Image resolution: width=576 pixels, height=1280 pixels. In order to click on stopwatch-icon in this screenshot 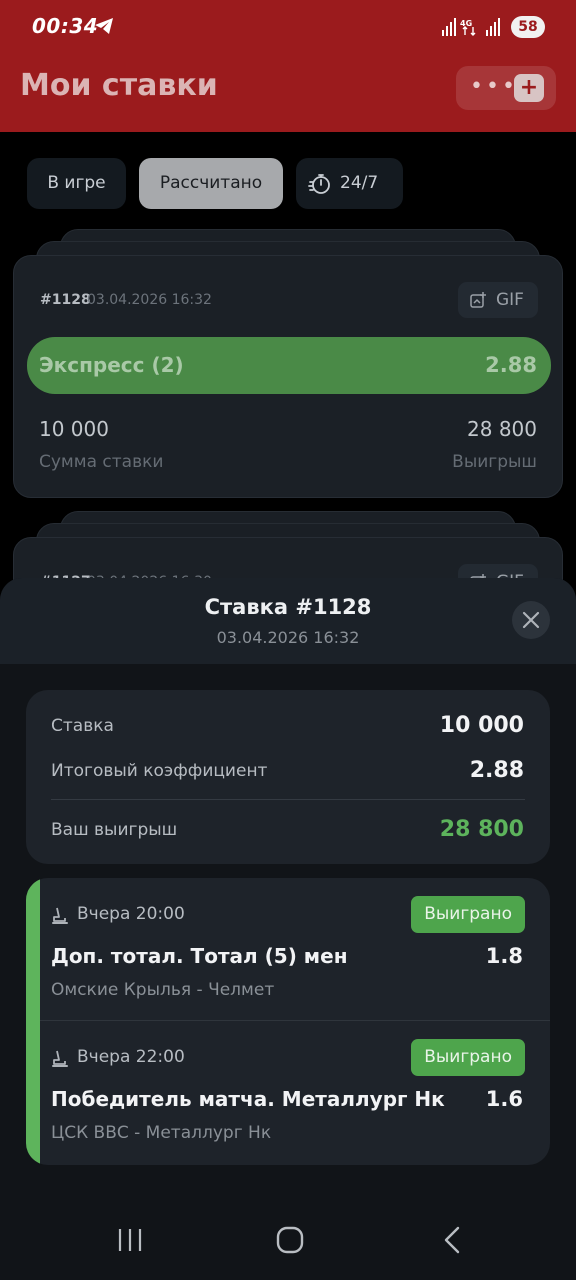, I will do `click(319, 184)`.